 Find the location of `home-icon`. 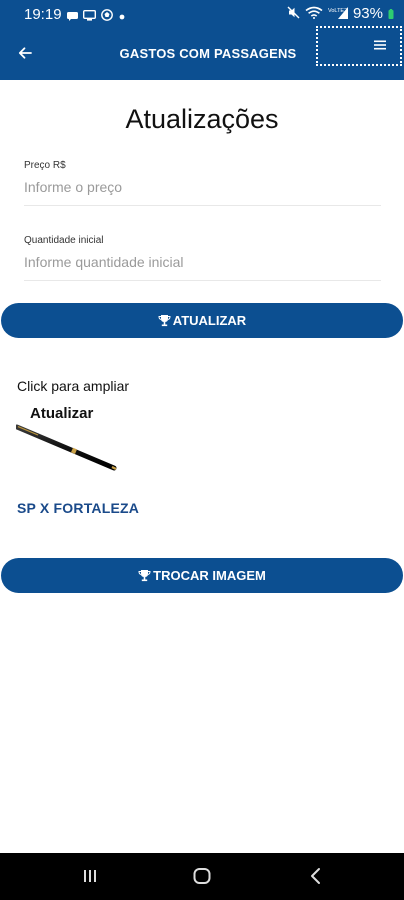

home-icon is located at coordinates (202, 878).